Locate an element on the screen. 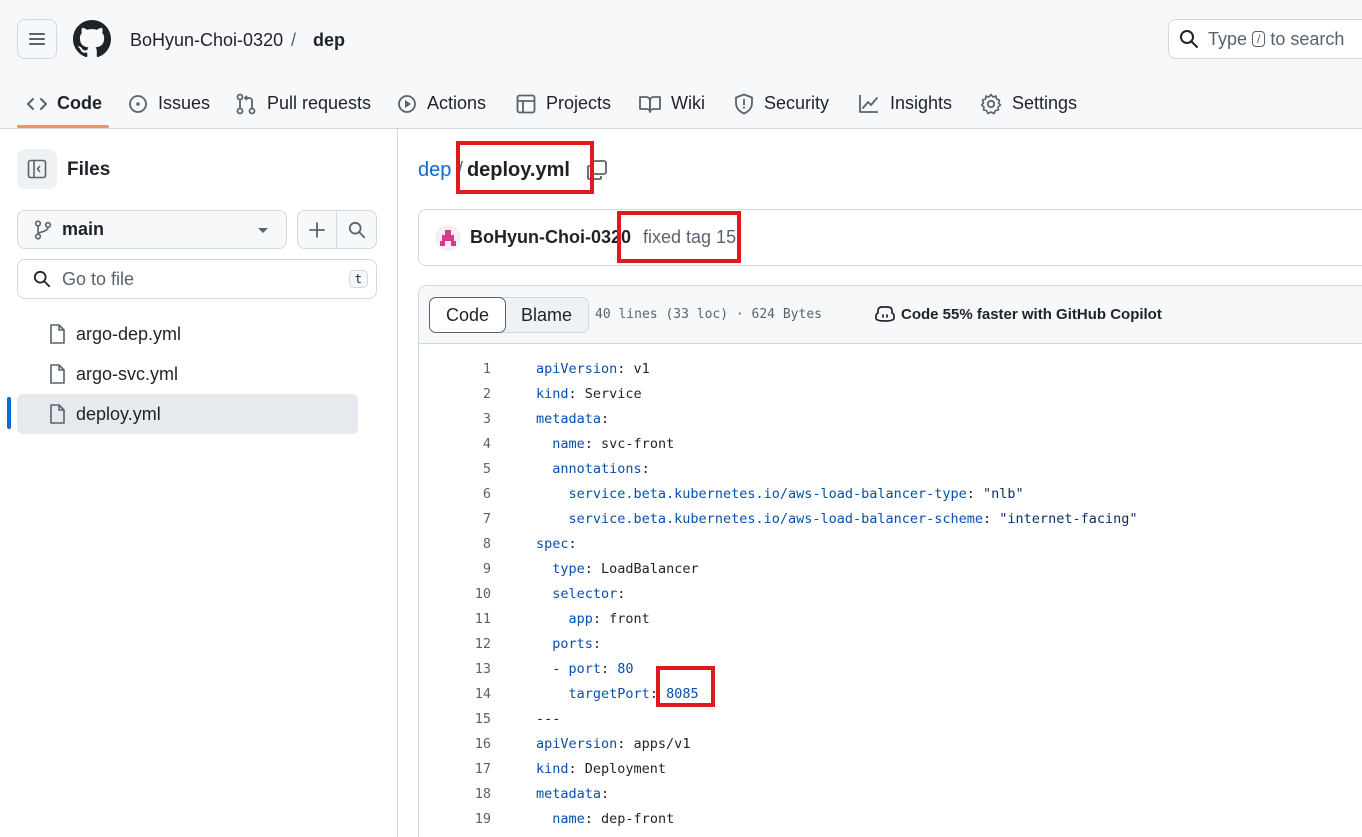  breadcrumb-repo: dep is located at coordinates (329, 40).